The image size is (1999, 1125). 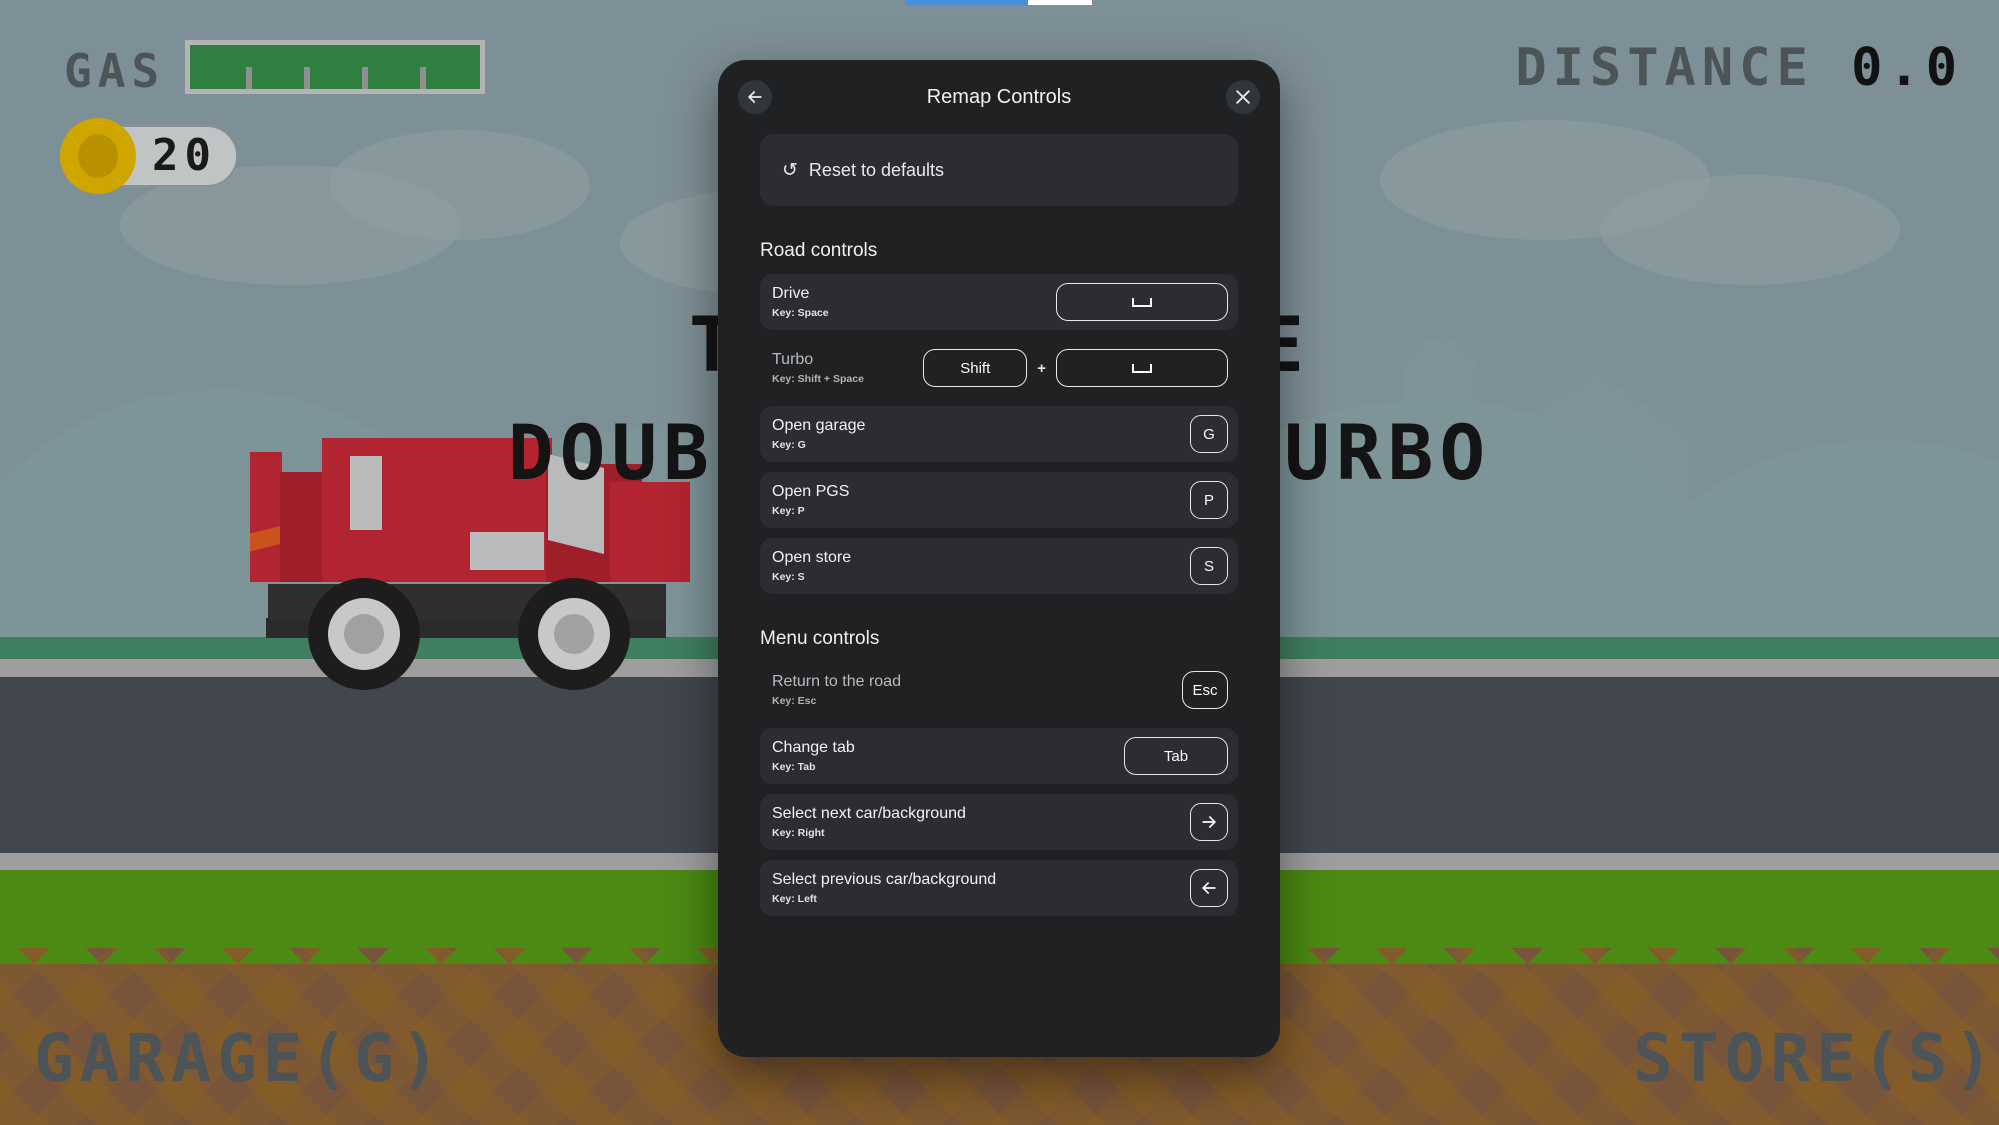 I want to click on control-row-text: Open garage Key: G, so click(x=976, y=433).